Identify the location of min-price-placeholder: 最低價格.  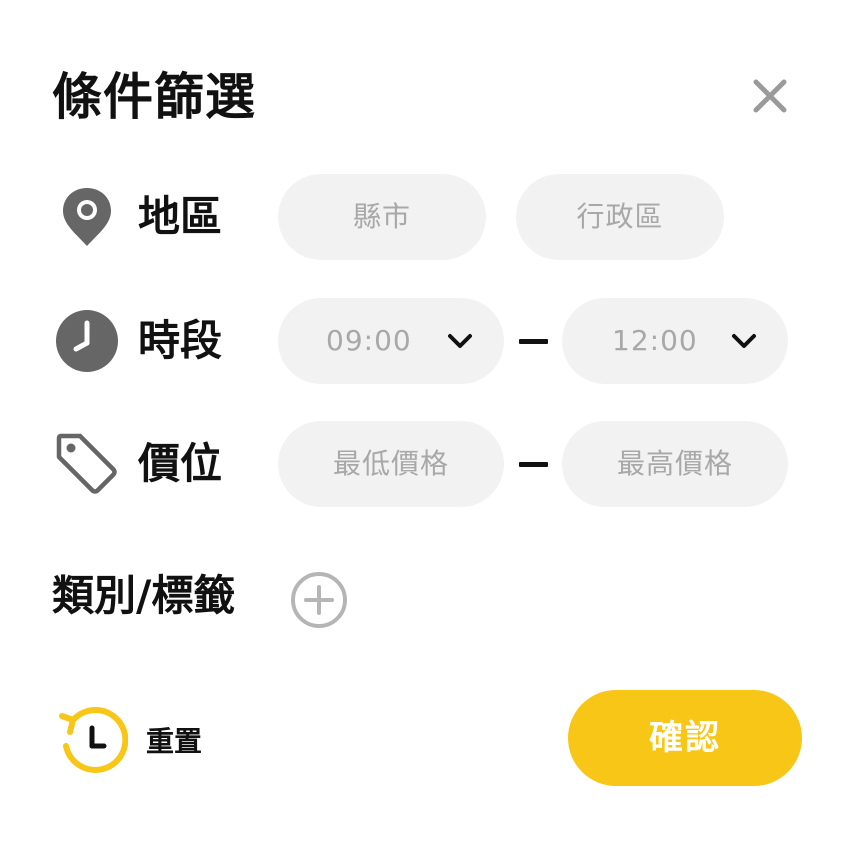
(390, 463).